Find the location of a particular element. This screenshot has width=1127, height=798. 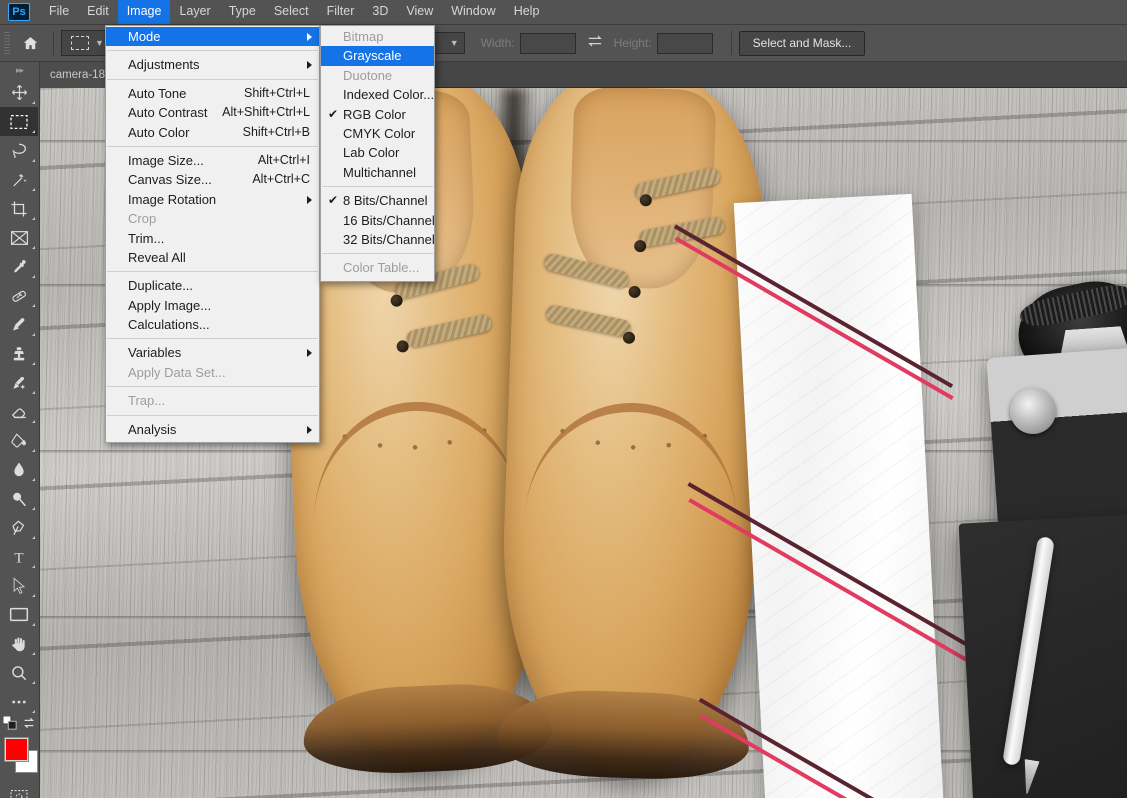

eyedropper-tool is located at coordinates (19, 266).